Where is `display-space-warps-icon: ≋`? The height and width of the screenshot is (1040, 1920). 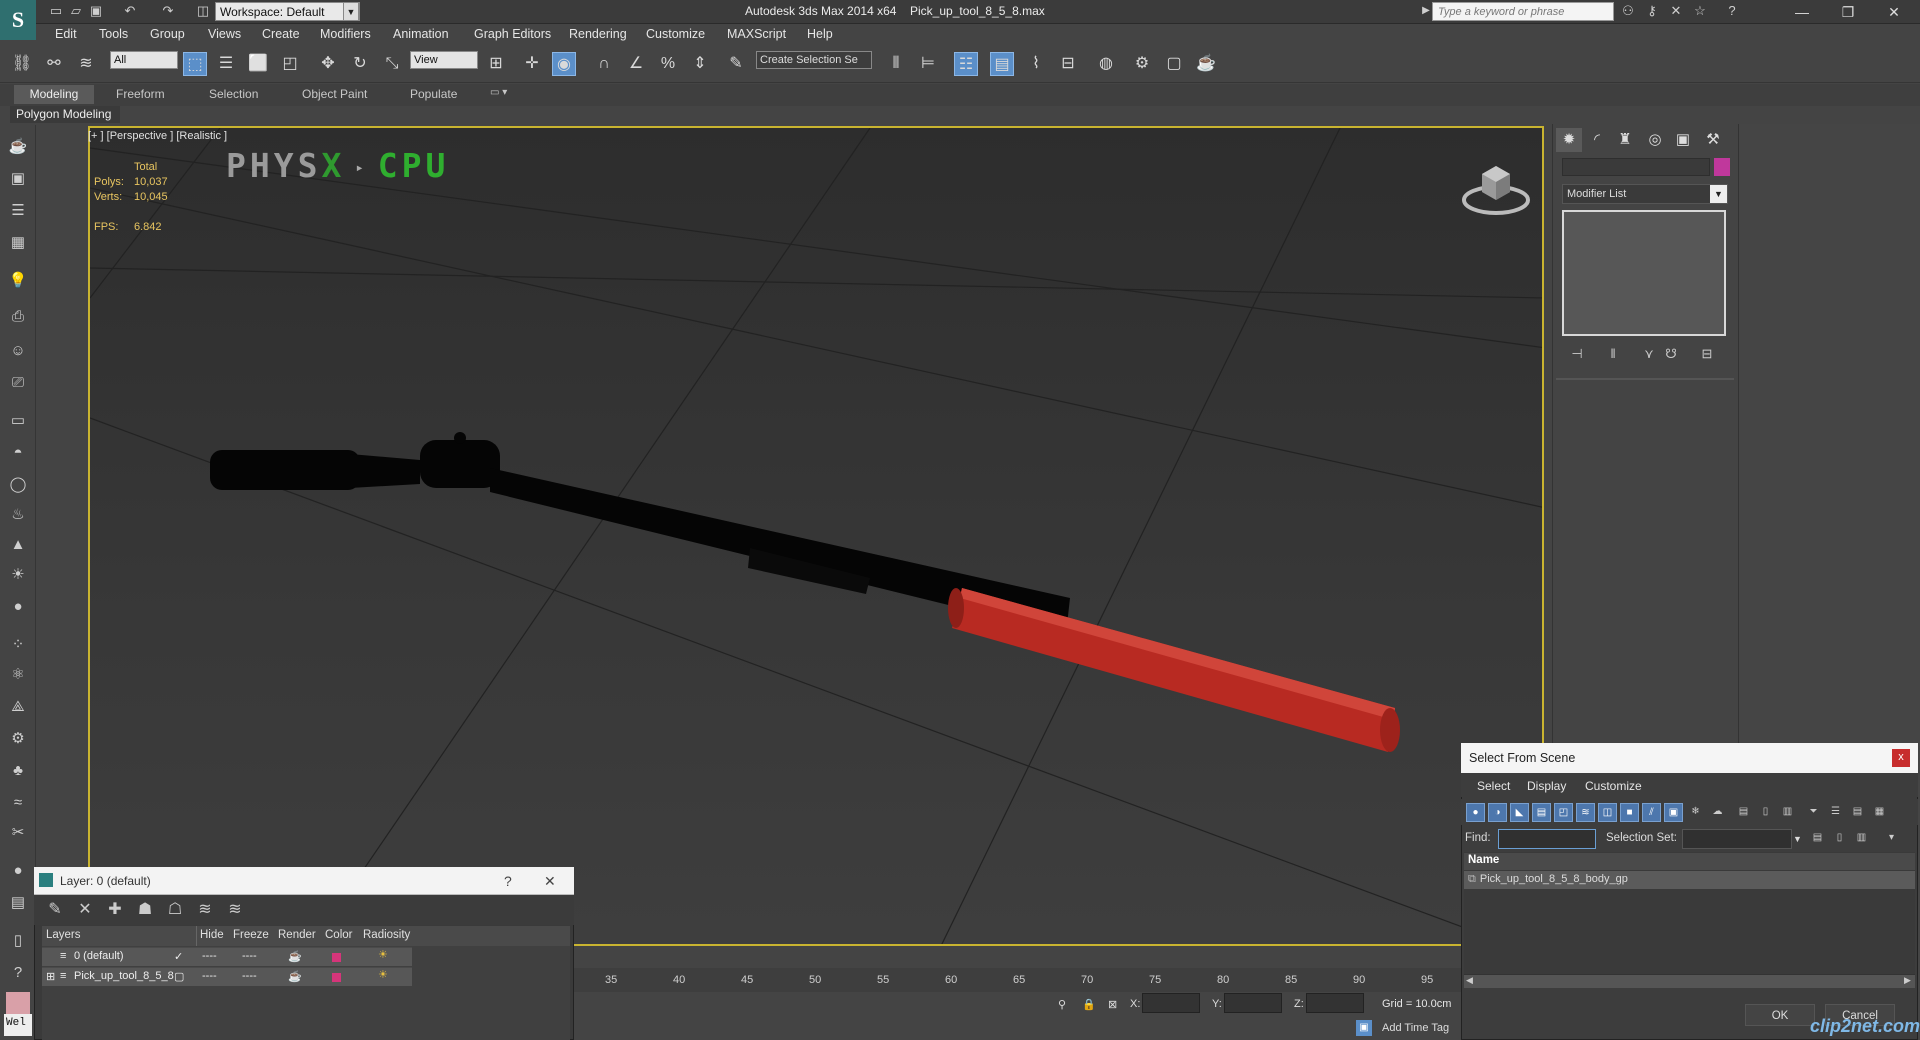
display-space-warps-icon: ≋ is located at coordinates (1585, 812).